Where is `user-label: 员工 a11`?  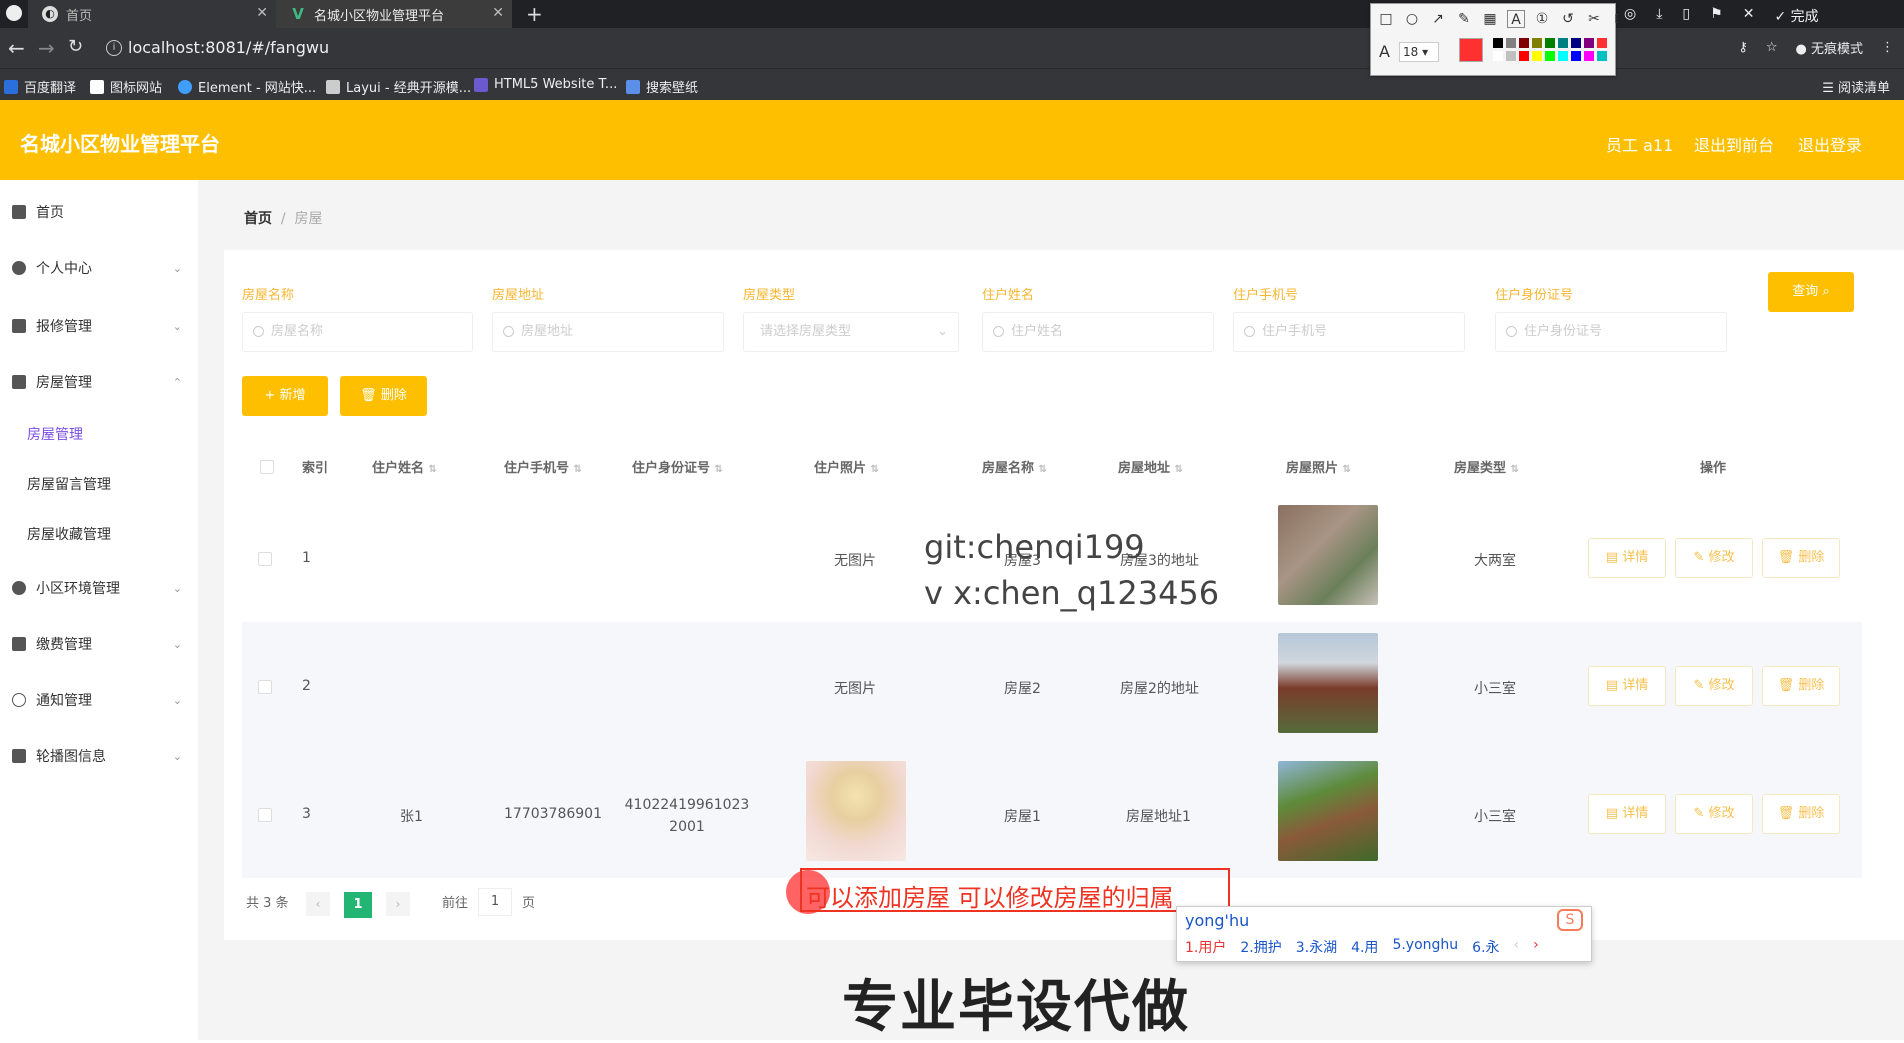
user-label: 员工 a11 is located at coordinates (1639, 144).